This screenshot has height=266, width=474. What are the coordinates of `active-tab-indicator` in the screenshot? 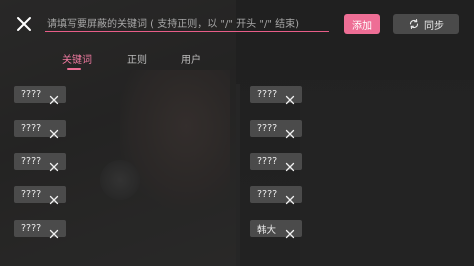 It's located at (74, 69).